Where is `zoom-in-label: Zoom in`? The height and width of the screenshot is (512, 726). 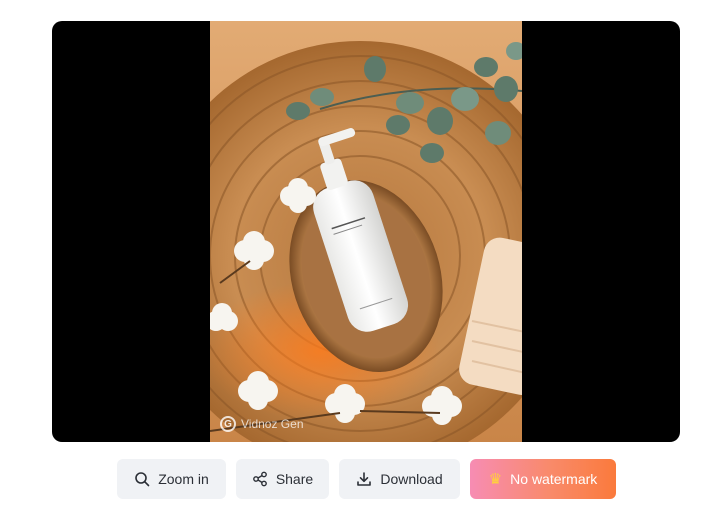 zoom-in-label: Zoom in is located at coordinates (183, 479).